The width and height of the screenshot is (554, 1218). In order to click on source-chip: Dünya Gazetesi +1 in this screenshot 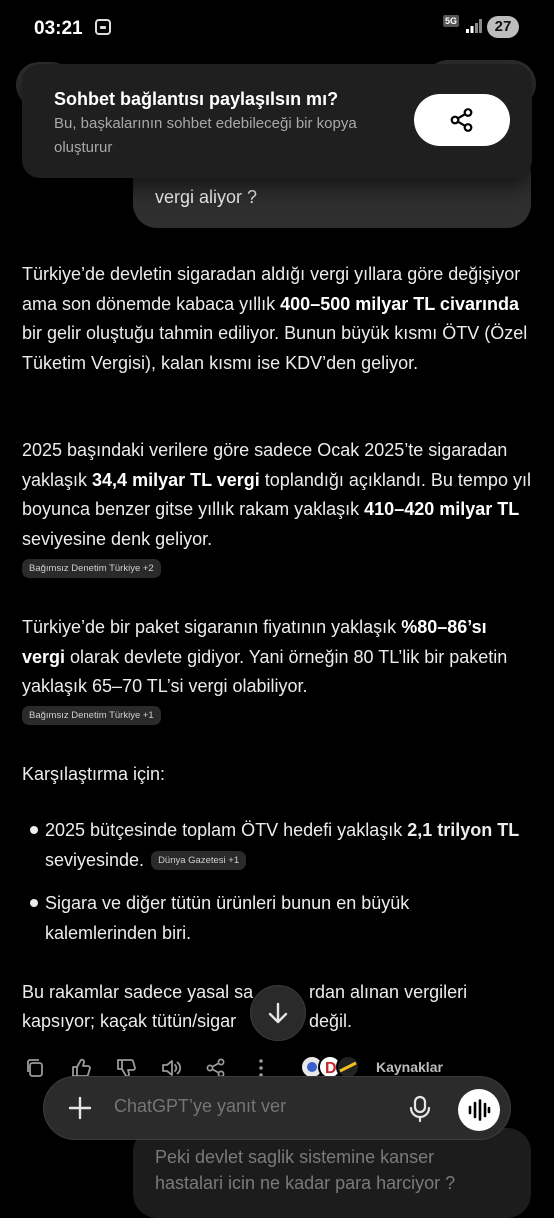, I will do `click(199, 860)`.